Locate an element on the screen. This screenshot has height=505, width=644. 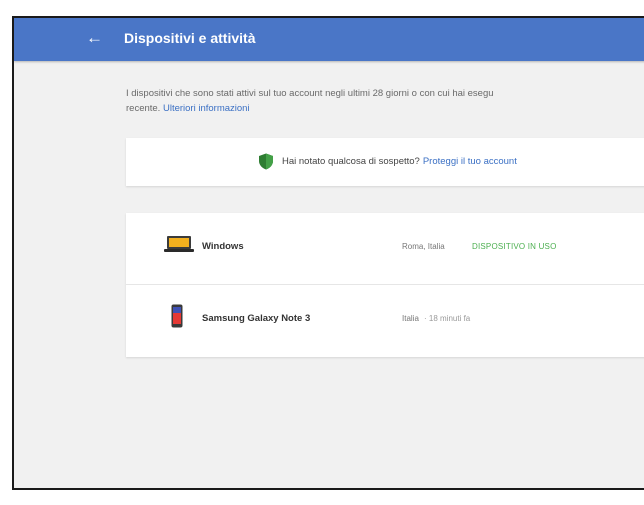
device-last-active: · 18 minuti fa is located at coordinates (447, 318).